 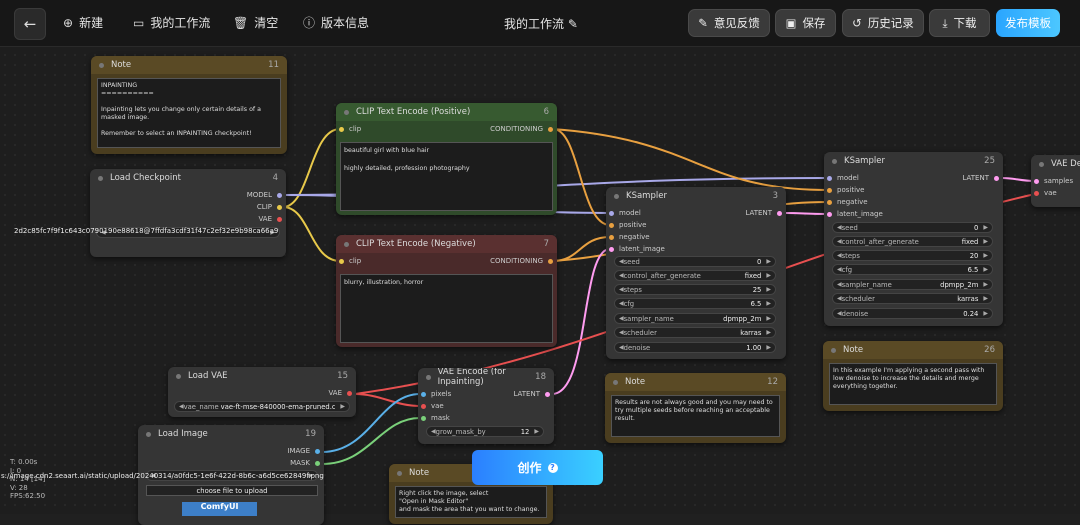 I want to click on vae-decode-node: VAE De samples vae, so click(x=1055, y=181).